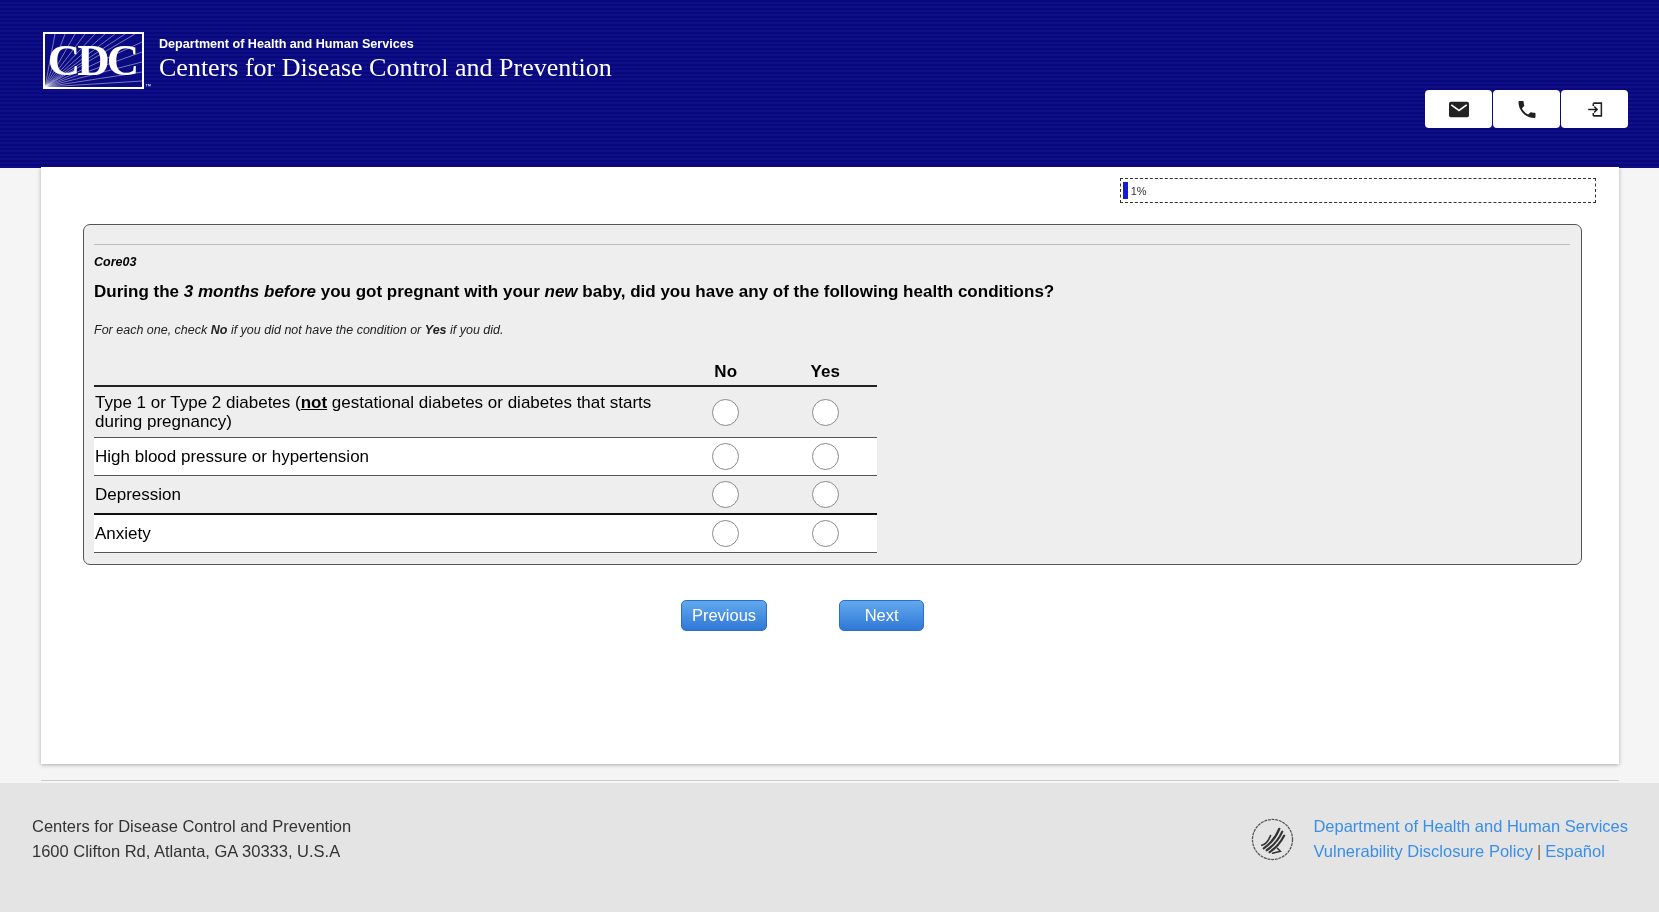 Image resolution: width=1659 pixels, height=912 pixels. I want to click on progress-percent: 1%, so click(1138, 190).